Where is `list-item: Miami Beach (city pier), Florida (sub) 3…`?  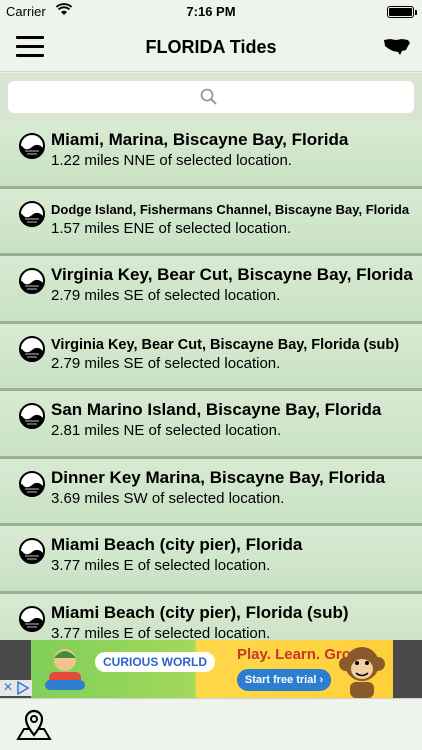 list-item: Miami Beach (city pier), Florida (sub) 3… is located at coordinates (211, 617).